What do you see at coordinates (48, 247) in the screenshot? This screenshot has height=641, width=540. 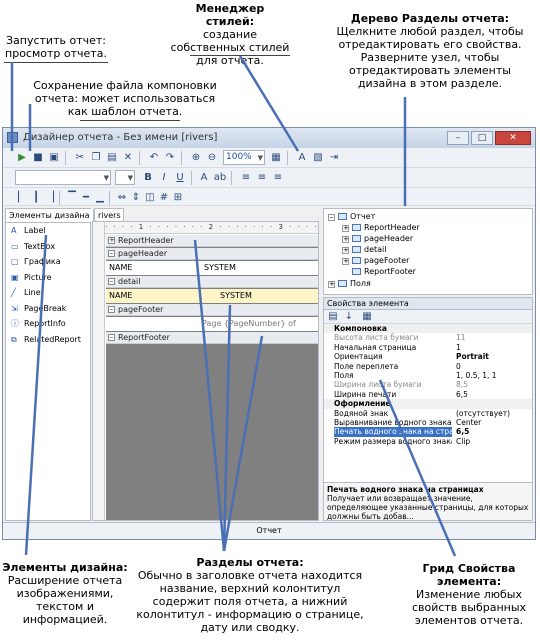 I see `toolbox-item: ▭ TextBox` at bounding box center [48, 247].